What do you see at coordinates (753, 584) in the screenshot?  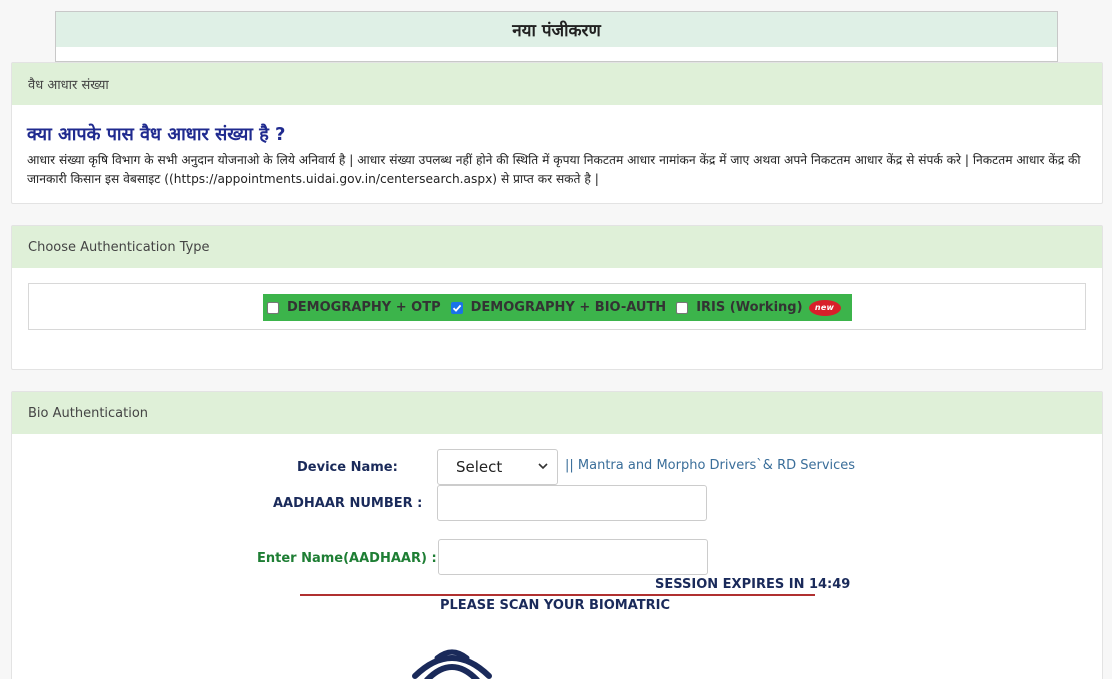 I see `session-timer: SESSION EXPIRES IN 14:49` at bounding box center [753, 584].